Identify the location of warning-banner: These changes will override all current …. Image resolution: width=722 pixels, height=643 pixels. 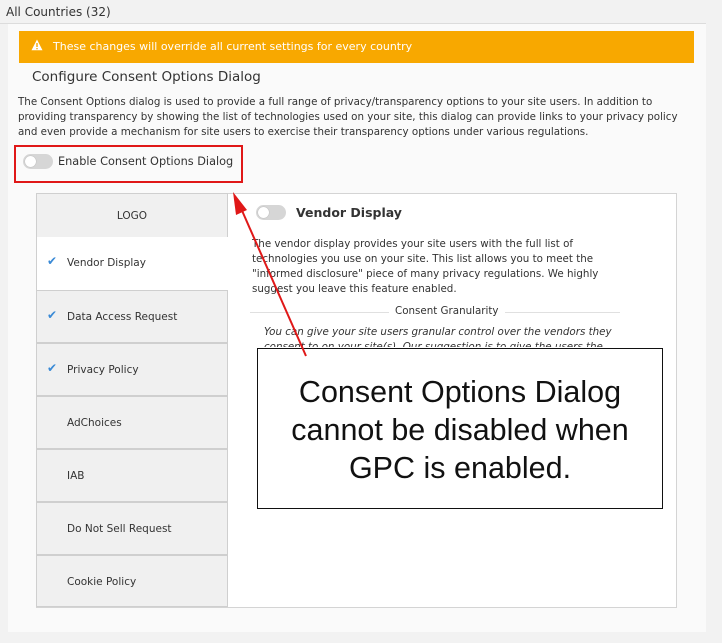
(356, 47).